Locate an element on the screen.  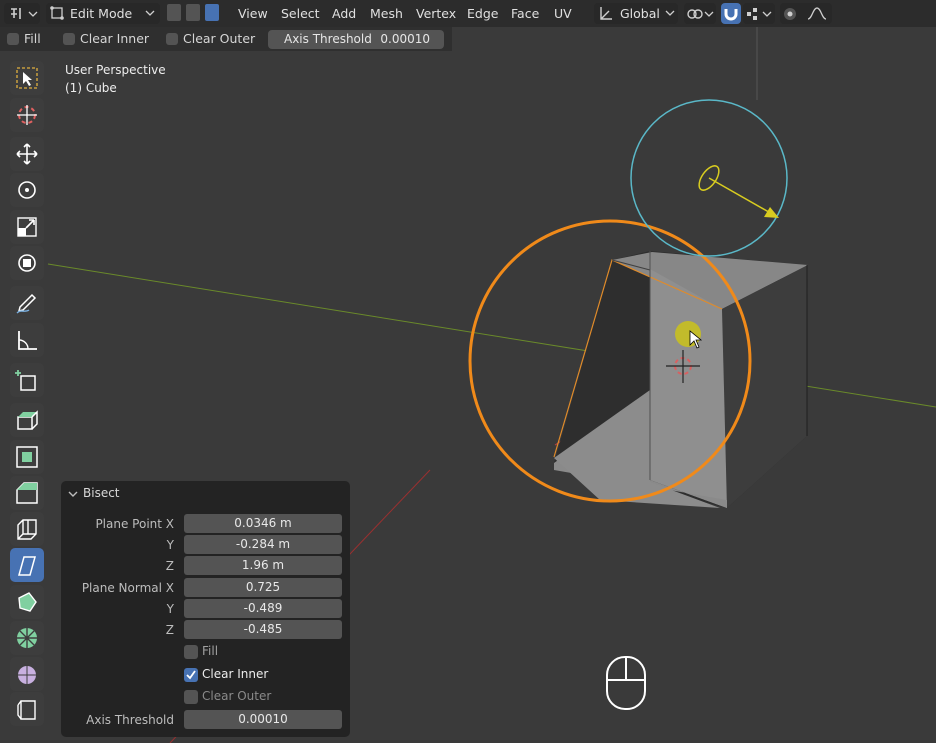
tool-add-cube is located at coordinates (27, 380).